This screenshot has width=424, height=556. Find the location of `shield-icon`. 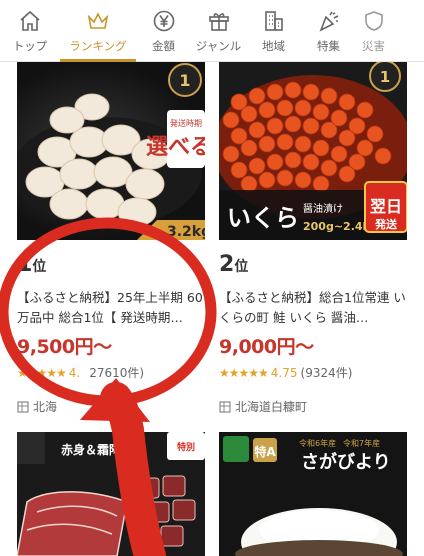

shield-icon is located at coordinates (374, 21).